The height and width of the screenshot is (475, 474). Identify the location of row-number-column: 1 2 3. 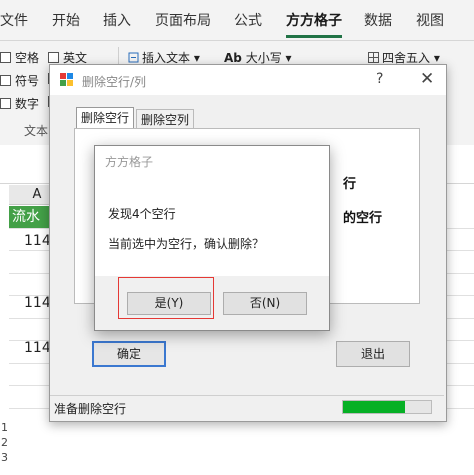
(4, 442).